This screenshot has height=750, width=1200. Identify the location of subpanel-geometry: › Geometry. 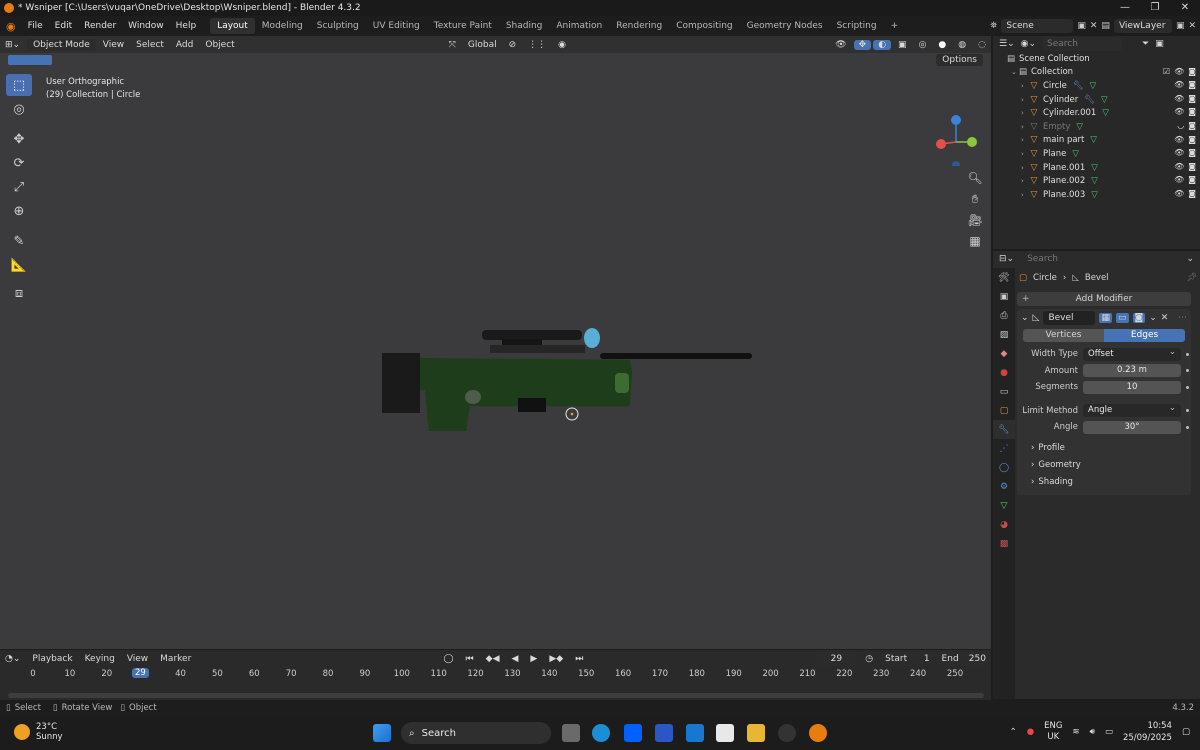
(1104, 465).